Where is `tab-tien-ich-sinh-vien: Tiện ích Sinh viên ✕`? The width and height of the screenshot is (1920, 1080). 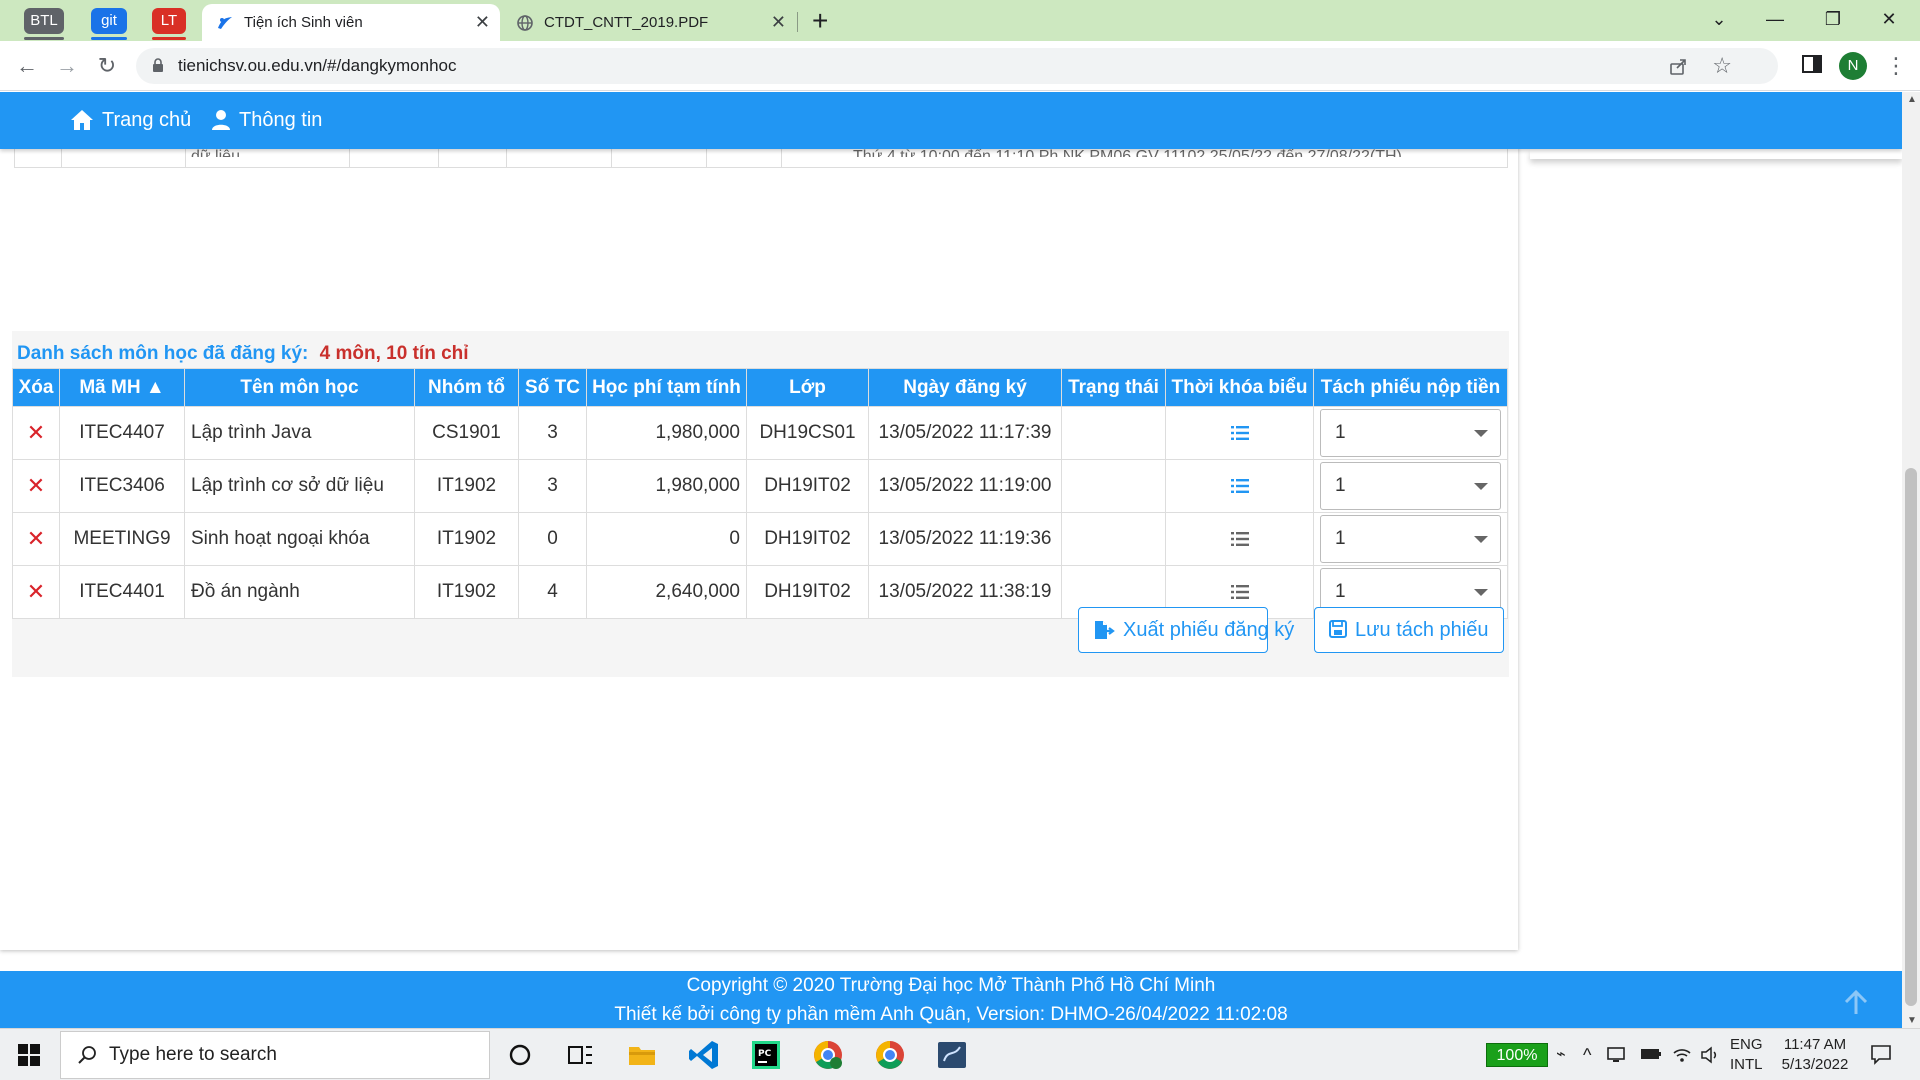
tab-tien-ich-sinh-vien: Tiện ích Sinh viên ✕ is located at coordinates (351, 22).